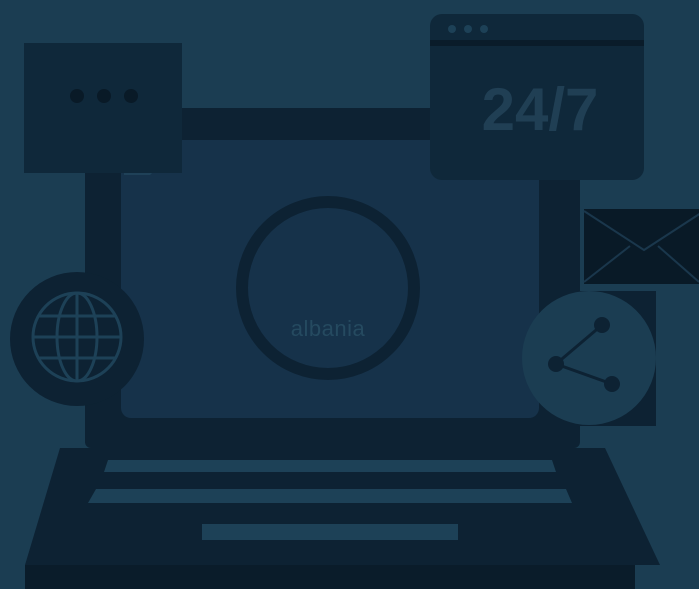  What do you see at coordinates (537, 43) in the screenshot?
I see `browser-titlebar-divider` at bounding box center [537, 43].